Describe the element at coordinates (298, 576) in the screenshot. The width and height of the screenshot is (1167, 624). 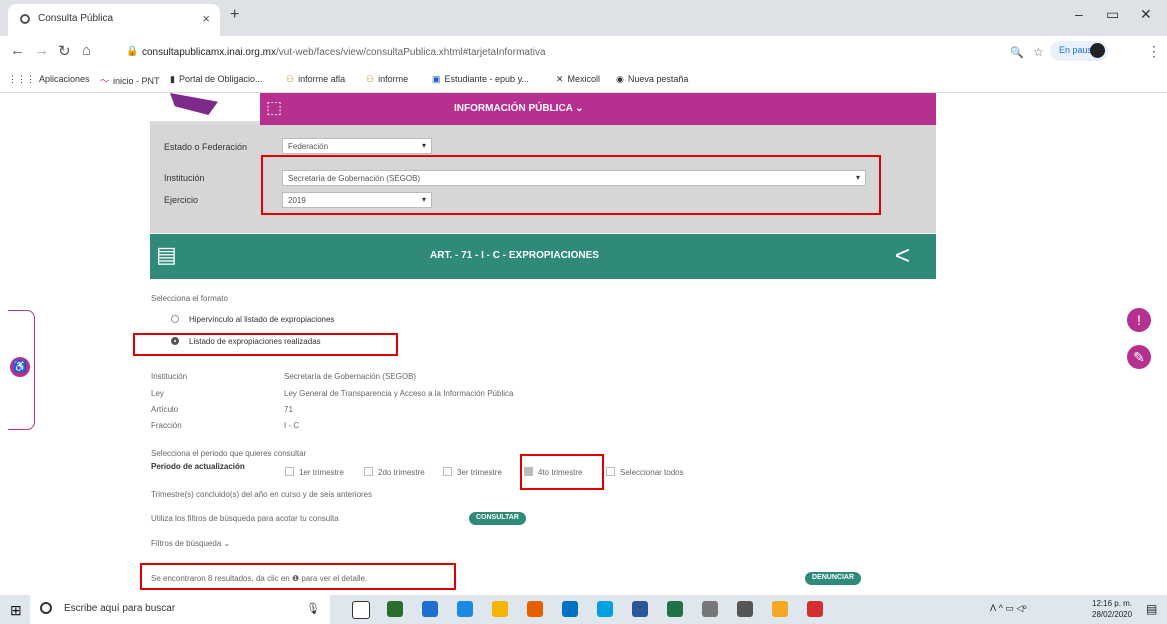
I see `highlight-box-results` at that location.